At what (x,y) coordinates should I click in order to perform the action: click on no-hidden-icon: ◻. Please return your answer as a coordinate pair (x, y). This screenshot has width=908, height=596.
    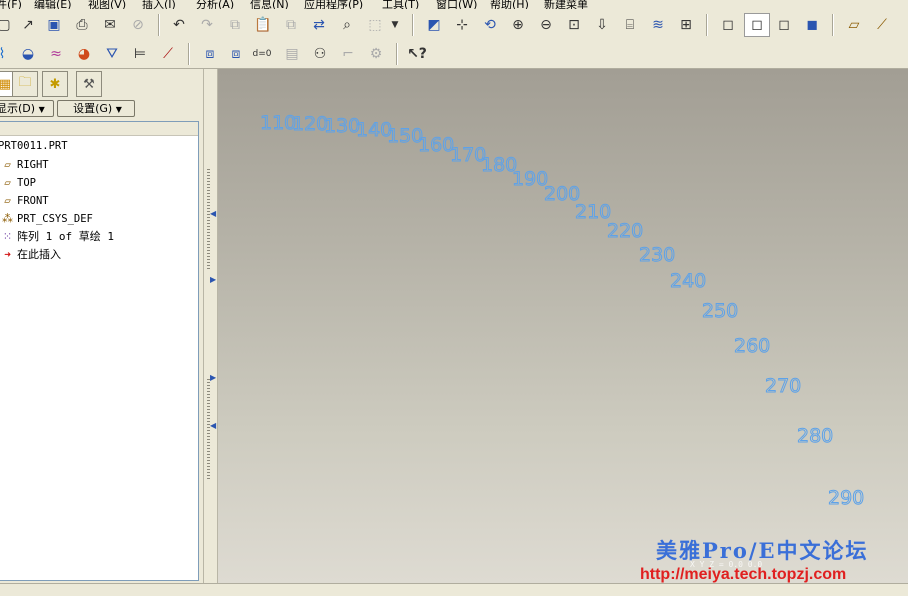
    Looking at the image, I should click on (784, 25).